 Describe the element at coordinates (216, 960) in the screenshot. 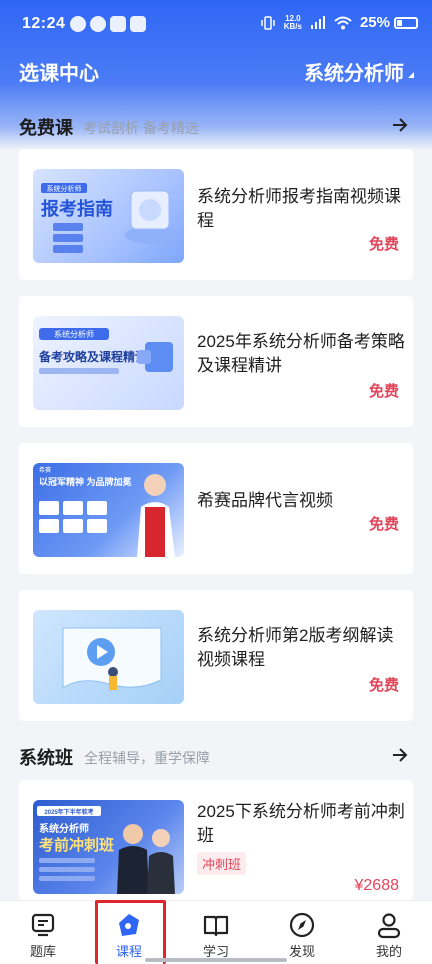

I see `home-indicator` at that location.